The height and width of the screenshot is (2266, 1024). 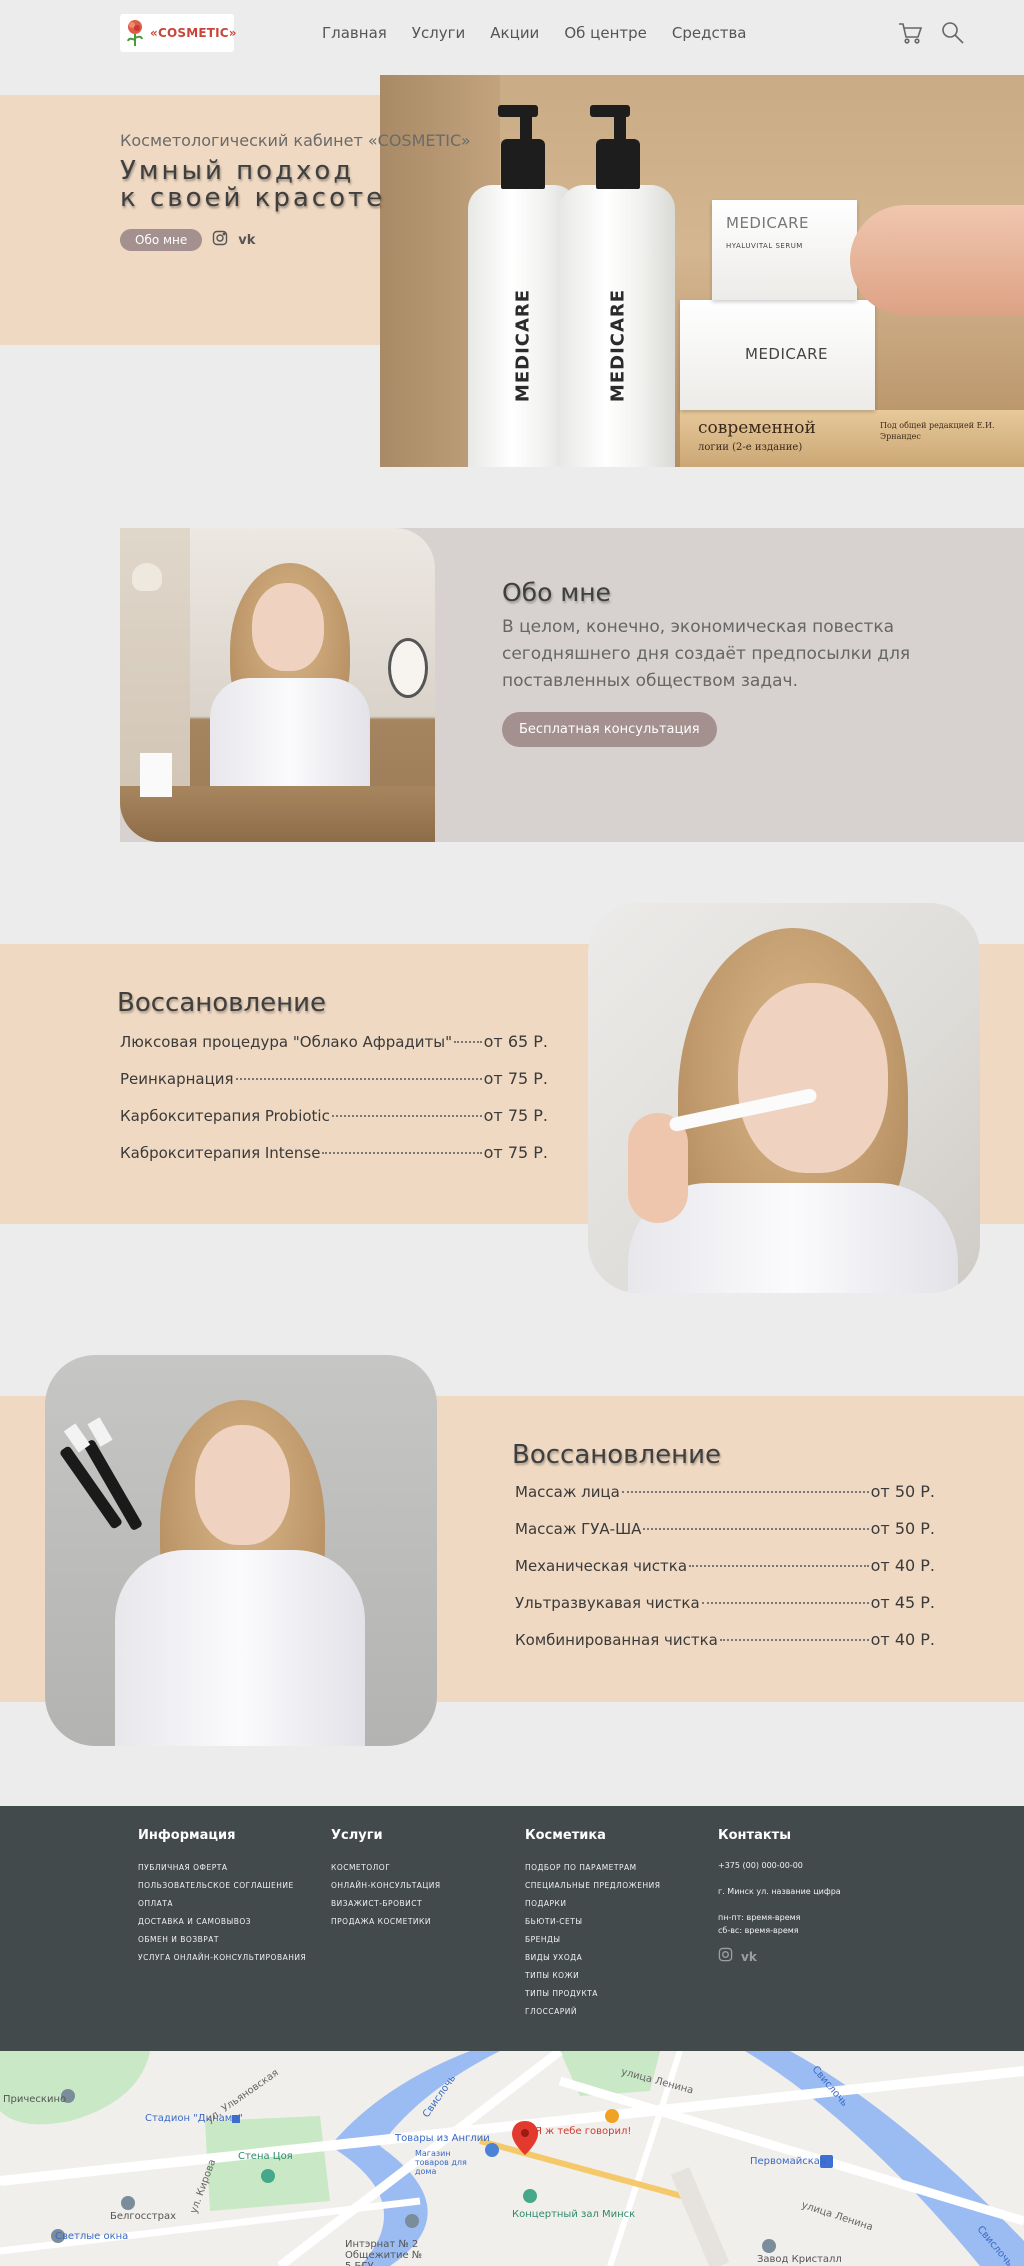 What do you see at coordinates (334, 1124) in the screenshot?
I see `price-row: Карбокситерапия Probiotic от 75 Р.` at bounding box center [334, 1124].